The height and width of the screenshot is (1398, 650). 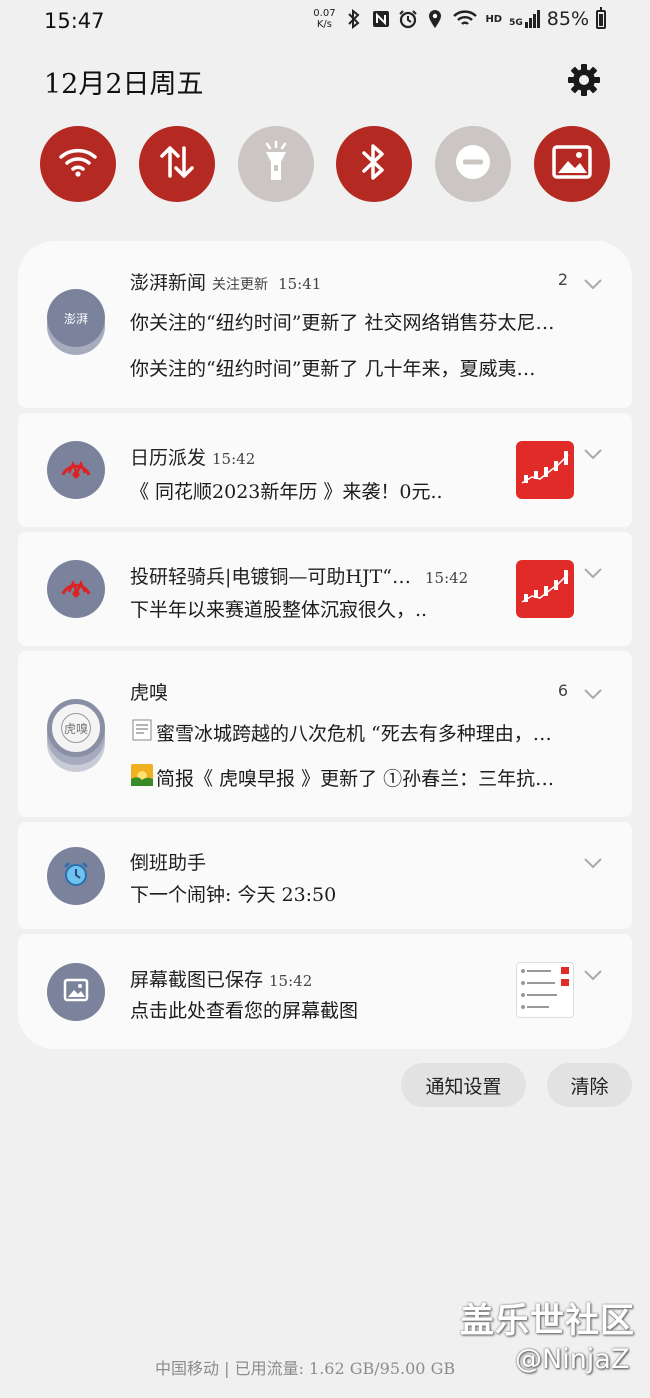 What do you see at coordinates (168, 283) in the screenshot?
I see `app-name: 澎湃新闻` at bounding box center [168, 283].